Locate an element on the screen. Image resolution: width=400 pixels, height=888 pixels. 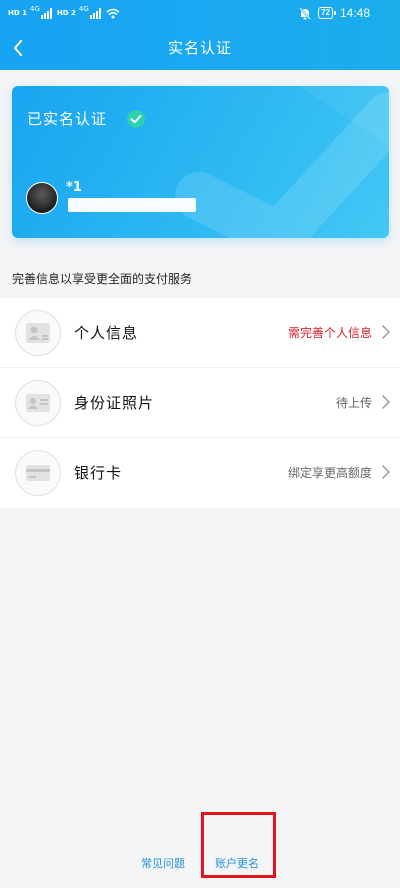
verified-check-icon is located at coordinates (136, 119).